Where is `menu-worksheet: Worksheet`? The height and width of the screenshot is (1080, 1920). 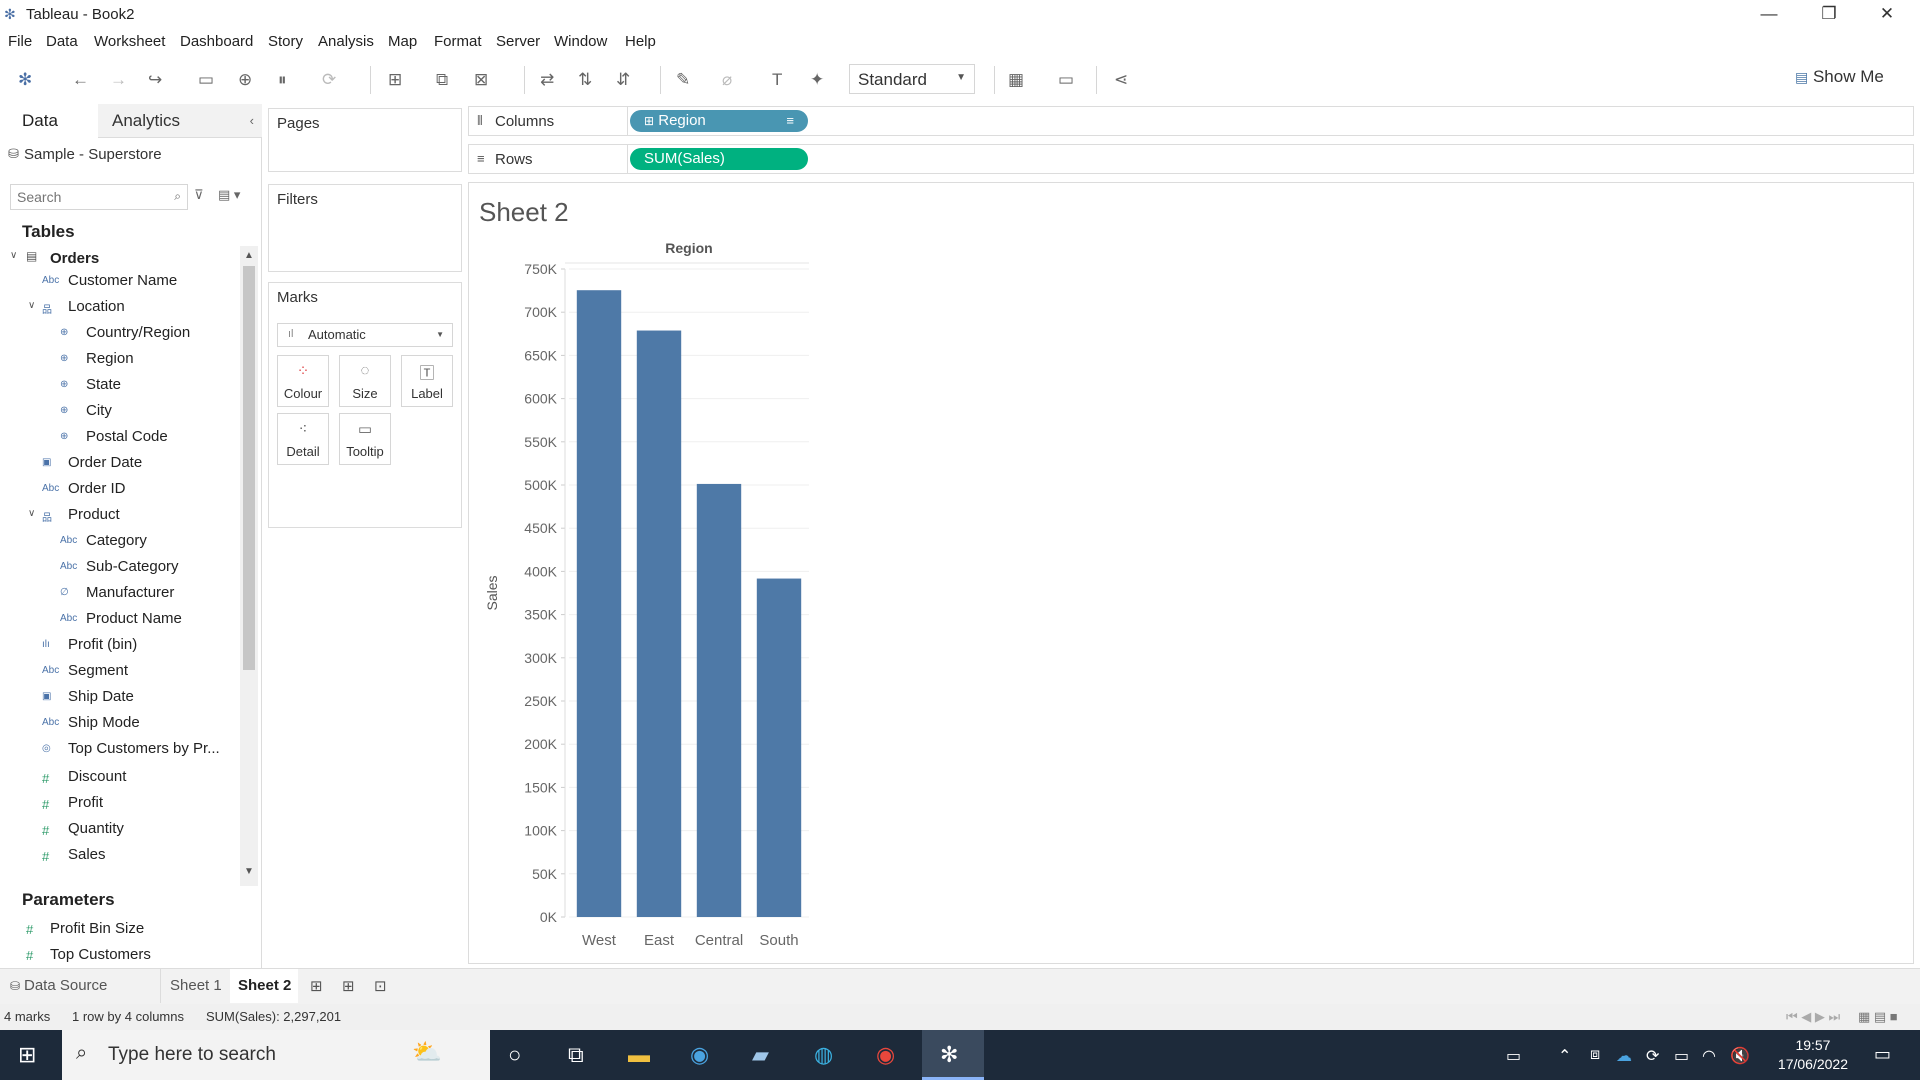
menu-worksheet: Worksheet is located at coordinates (129, 41).